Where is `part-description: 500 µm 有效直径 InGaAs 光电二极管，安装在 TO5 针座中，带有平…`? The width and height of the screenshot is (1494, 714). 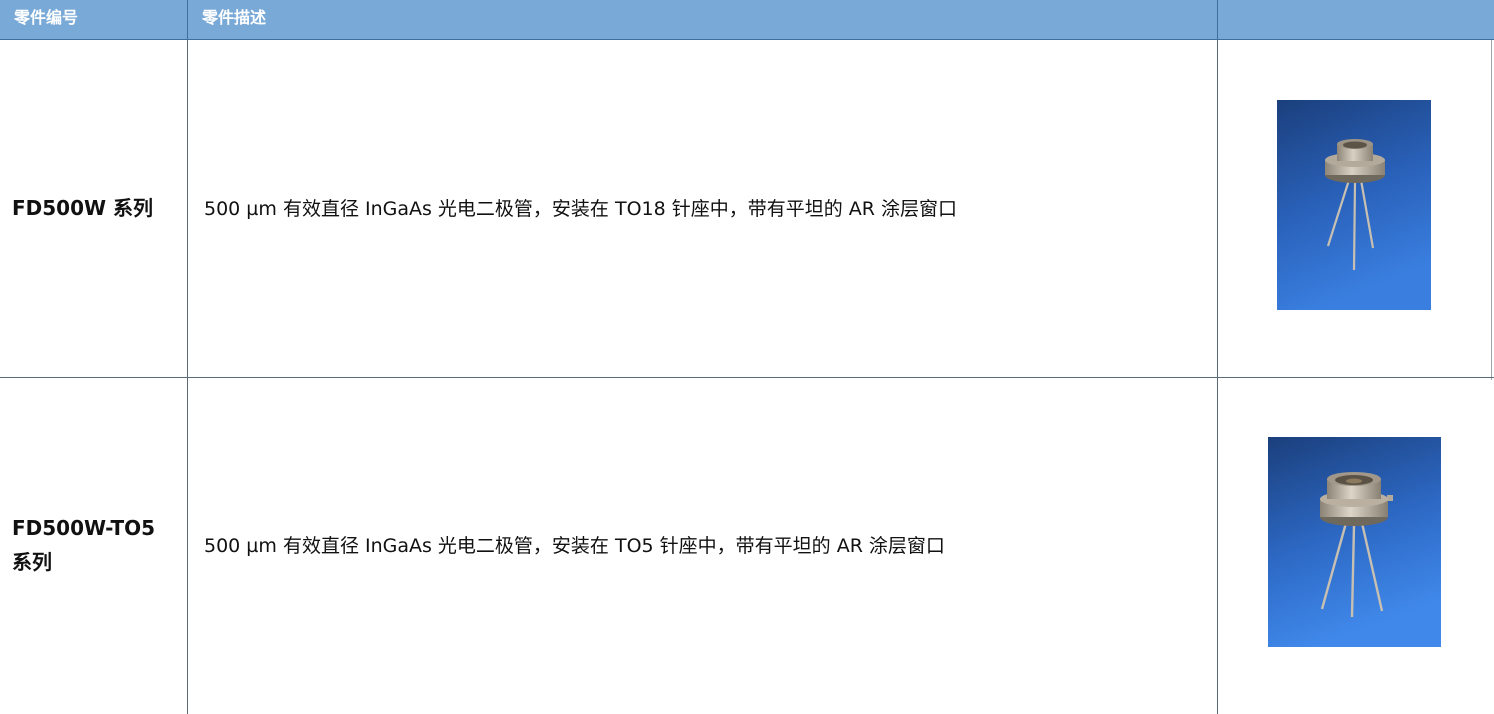 part-description: 500 µm 有效直径 InGaAs 光电二极管，安装在 TO5 针座中，带有平… is located at coordinates (574, 546).